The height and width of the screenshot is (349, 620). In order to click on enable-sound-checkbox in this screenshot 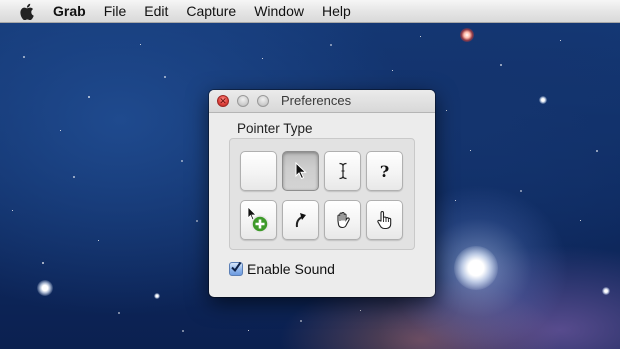, I will do `click(236, 269)`.